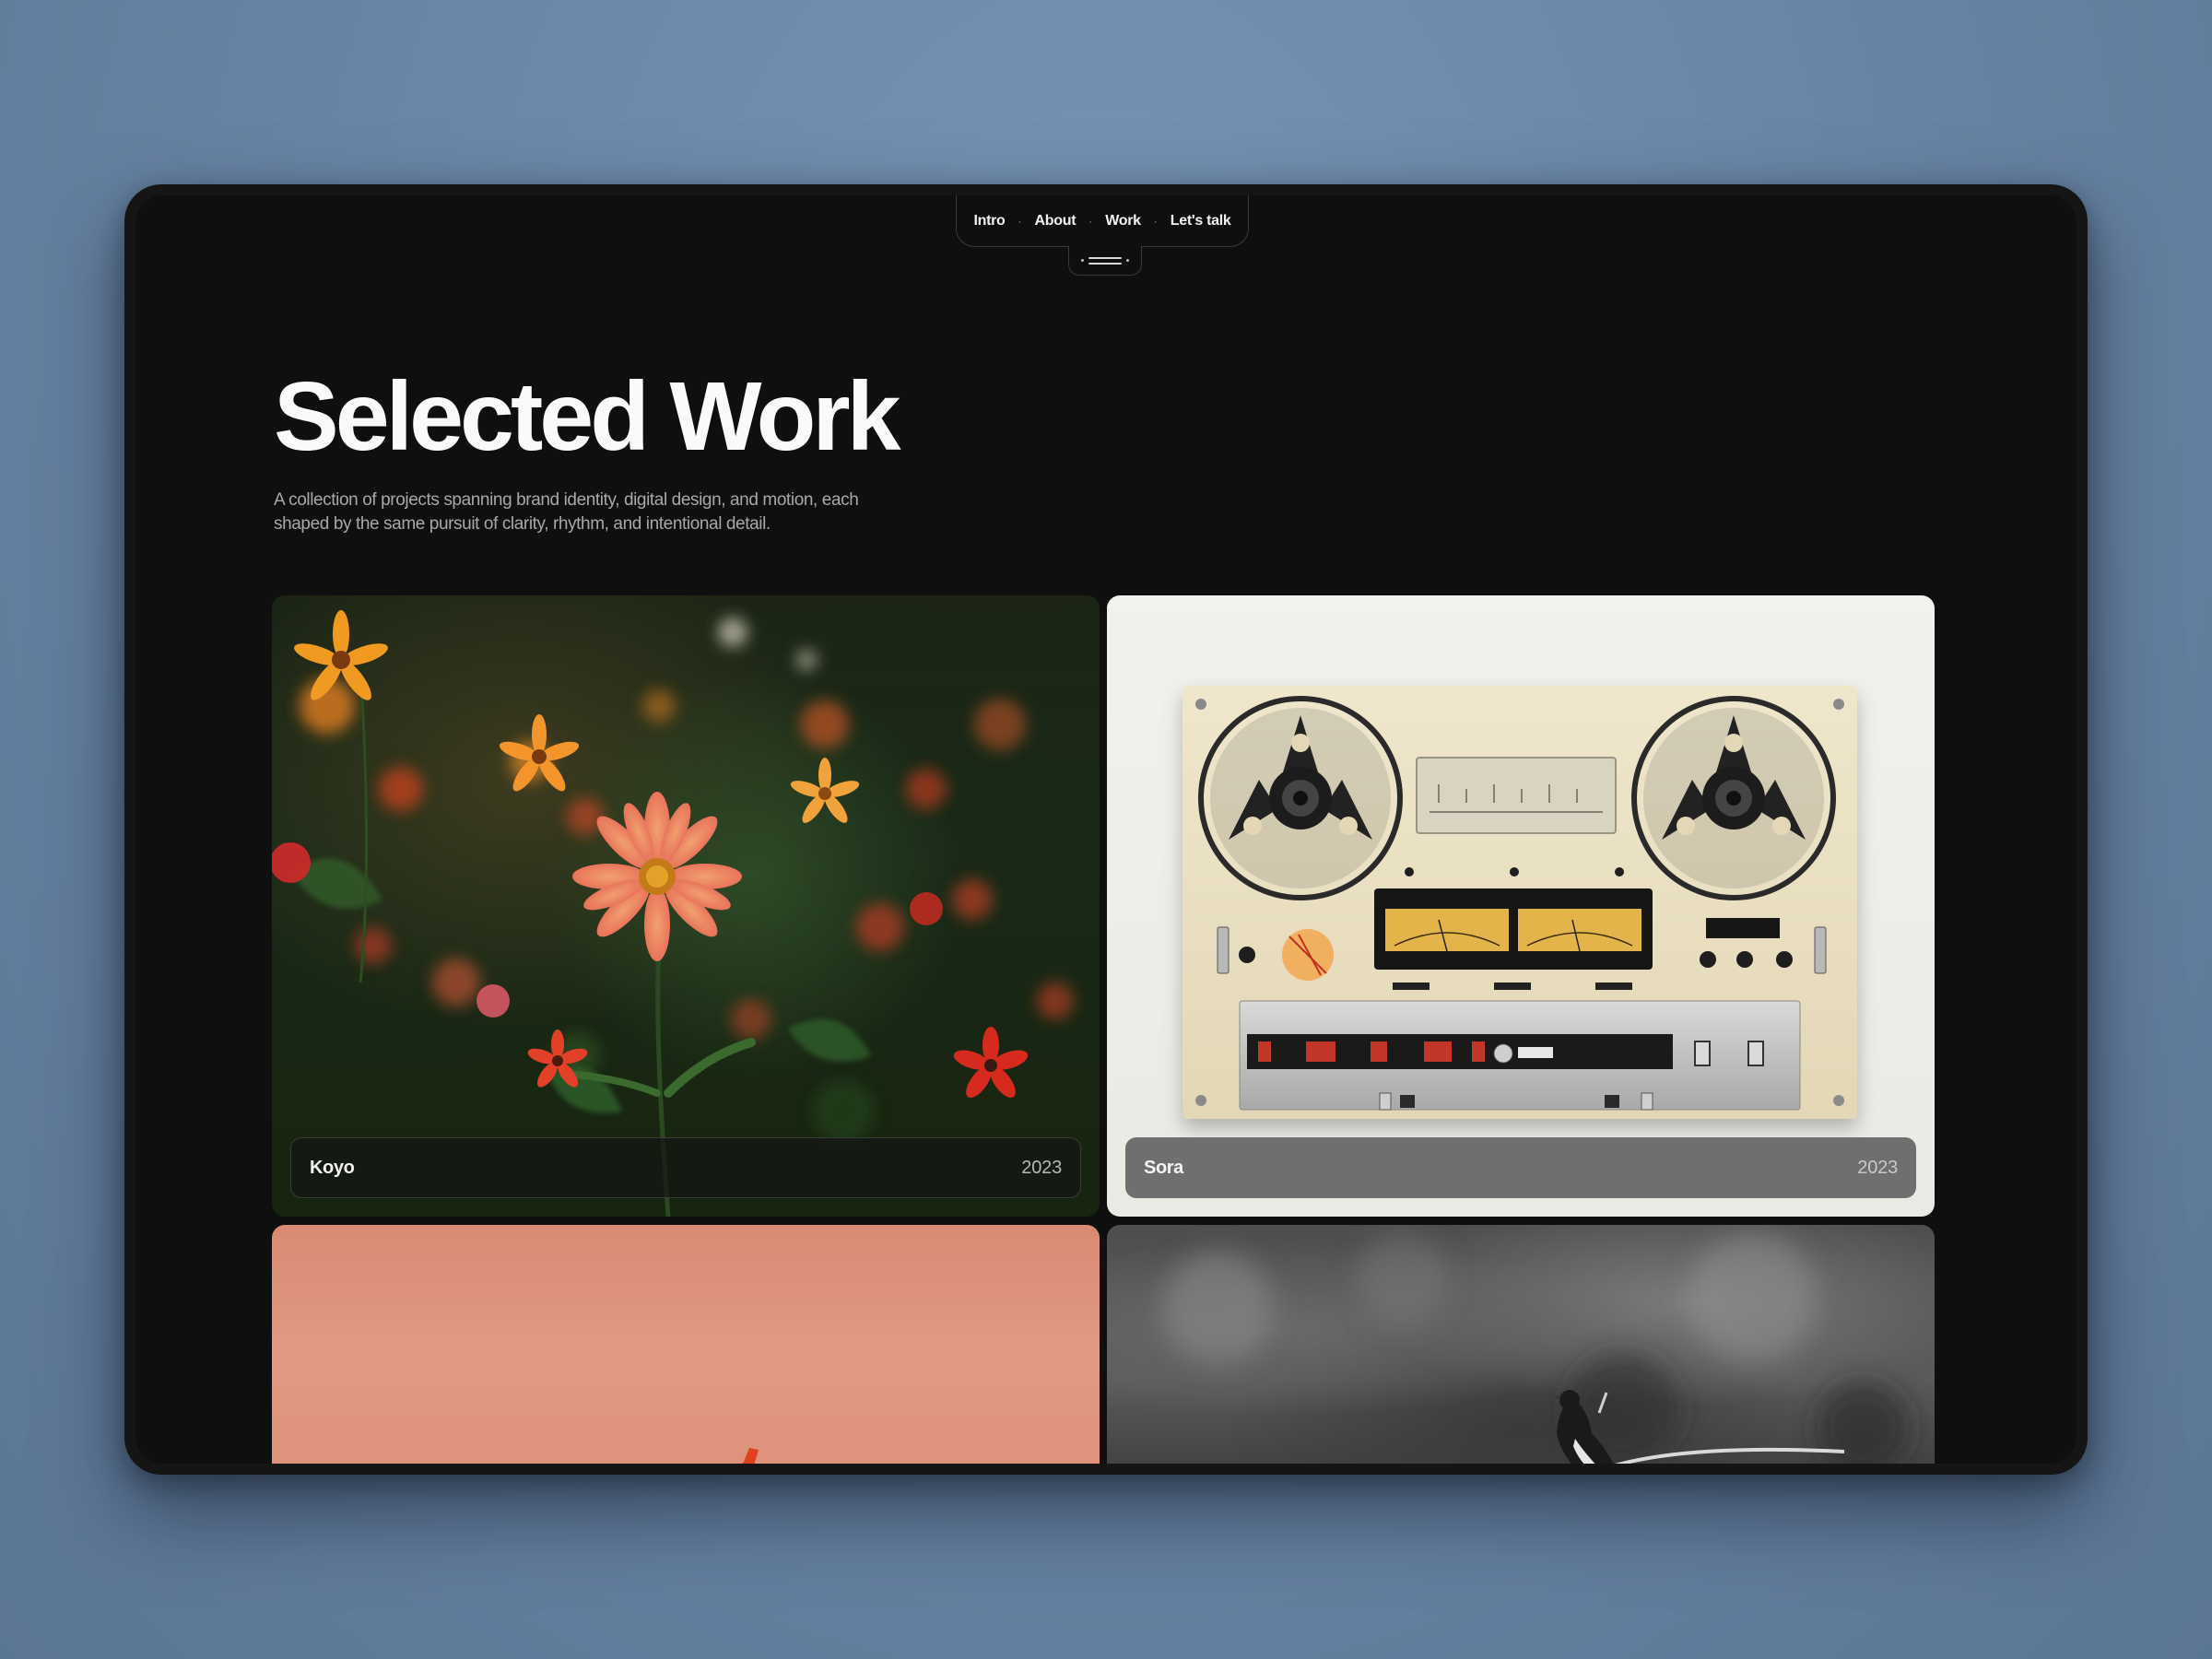 The image size is (2212, 1659). Describe the element at coordinates (587, 416) in the screenshot. I see `page-title: Selected Work` at that location.